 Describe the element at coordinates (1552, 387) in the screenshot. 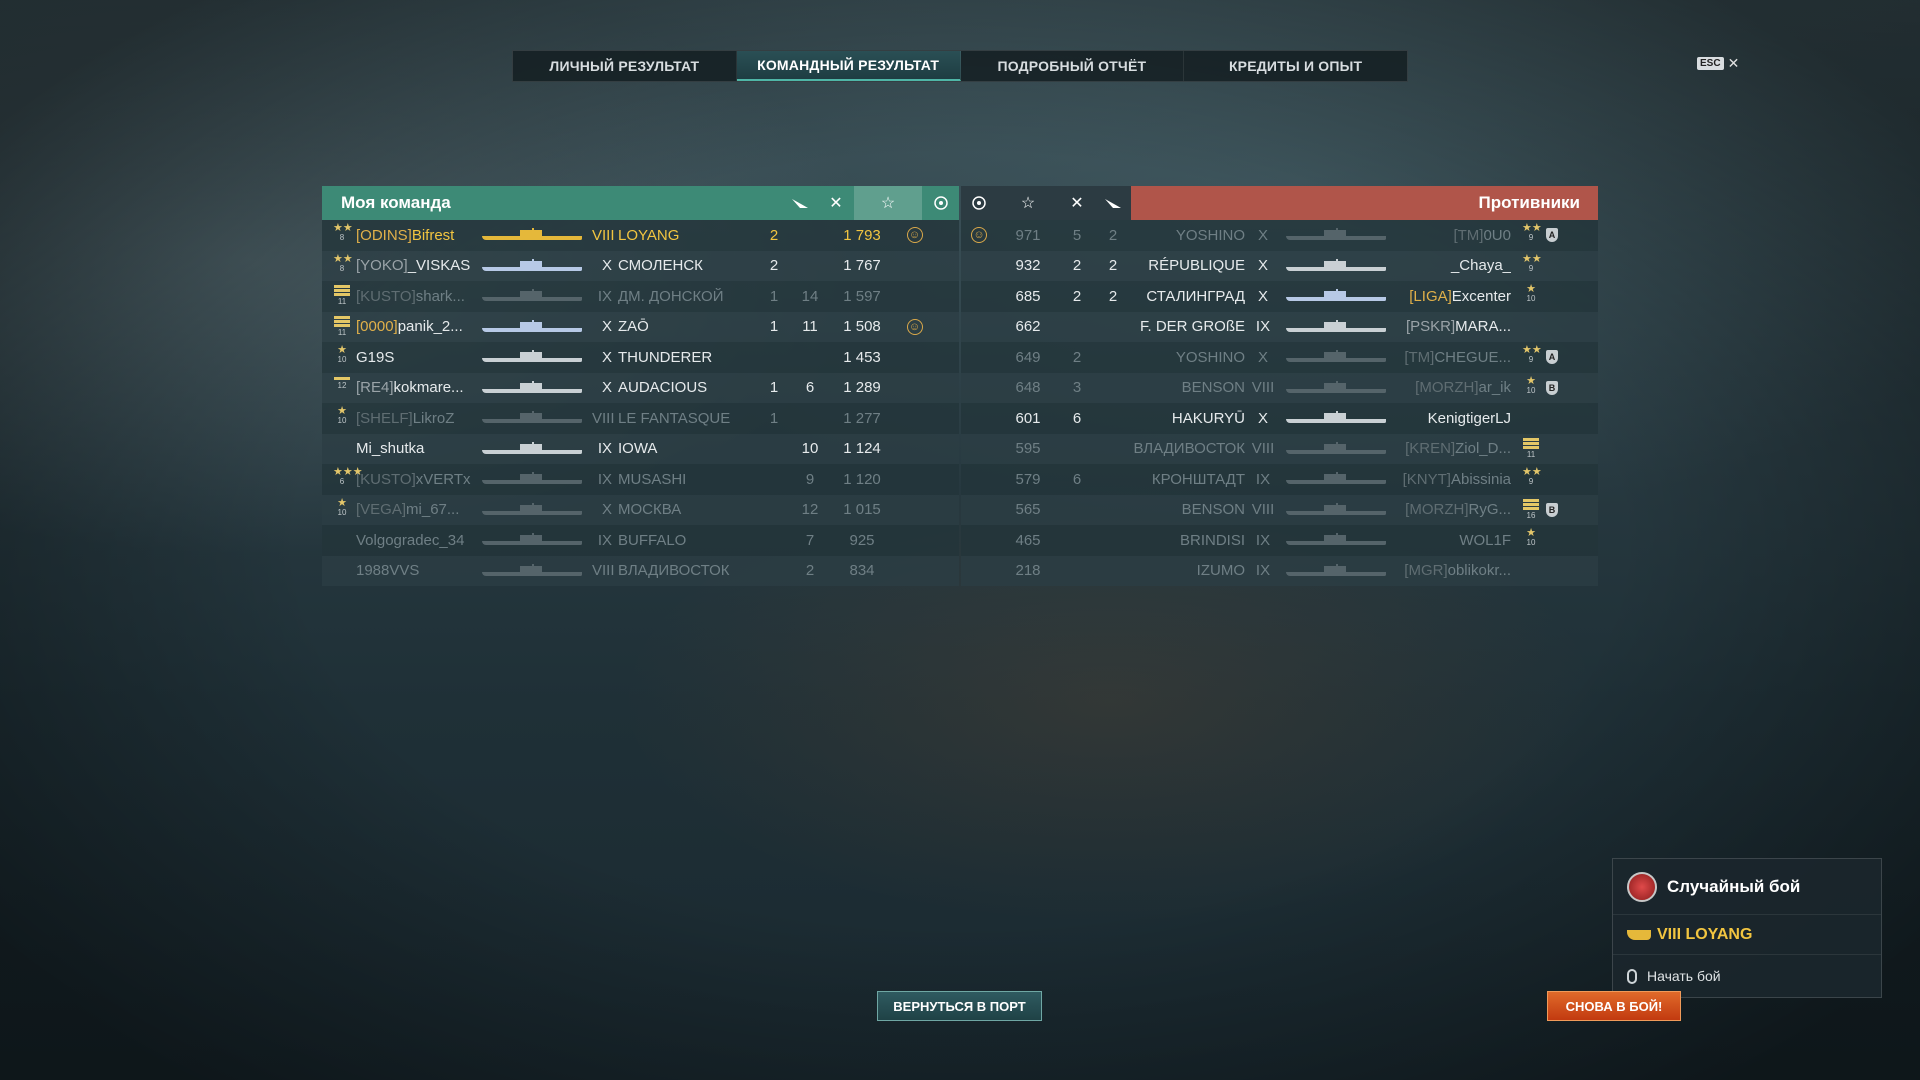

I see `division-cell: B` at that location.